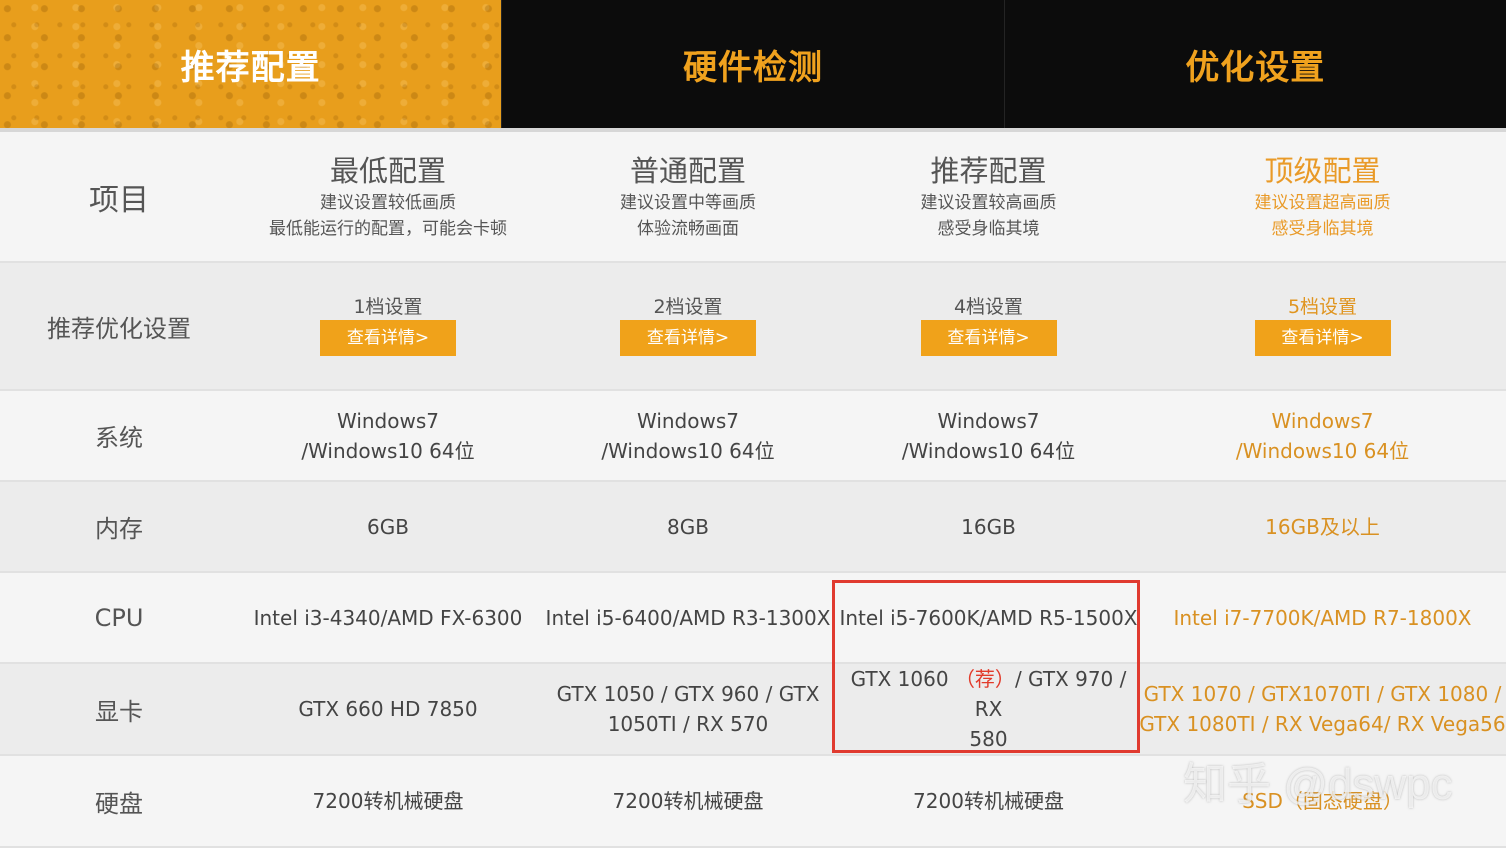  Describe the element at coordinates (1322, 526) in the screenshot. I see `cell-value: 16GB及以上` at that location.